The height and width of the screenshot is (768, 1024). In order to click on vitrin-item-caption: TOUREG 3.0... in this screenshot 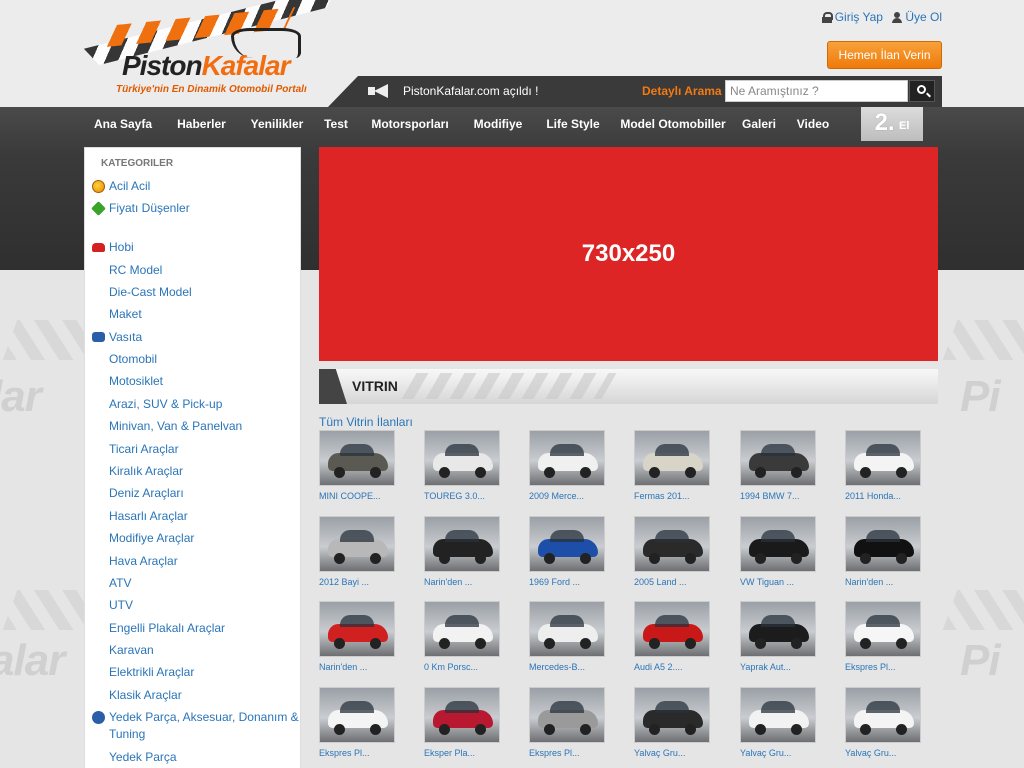, I will do `click(454, 496)`.